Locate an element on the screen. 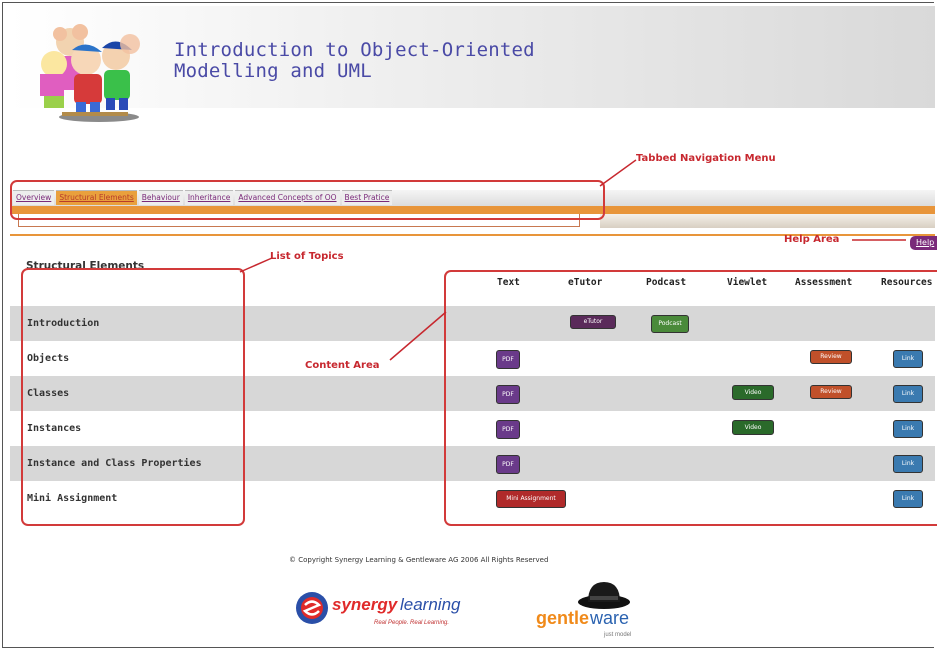 The height and width of the screenshot is (648, 937). synergy-brand-light: learning is located at coordinates (430, 604).